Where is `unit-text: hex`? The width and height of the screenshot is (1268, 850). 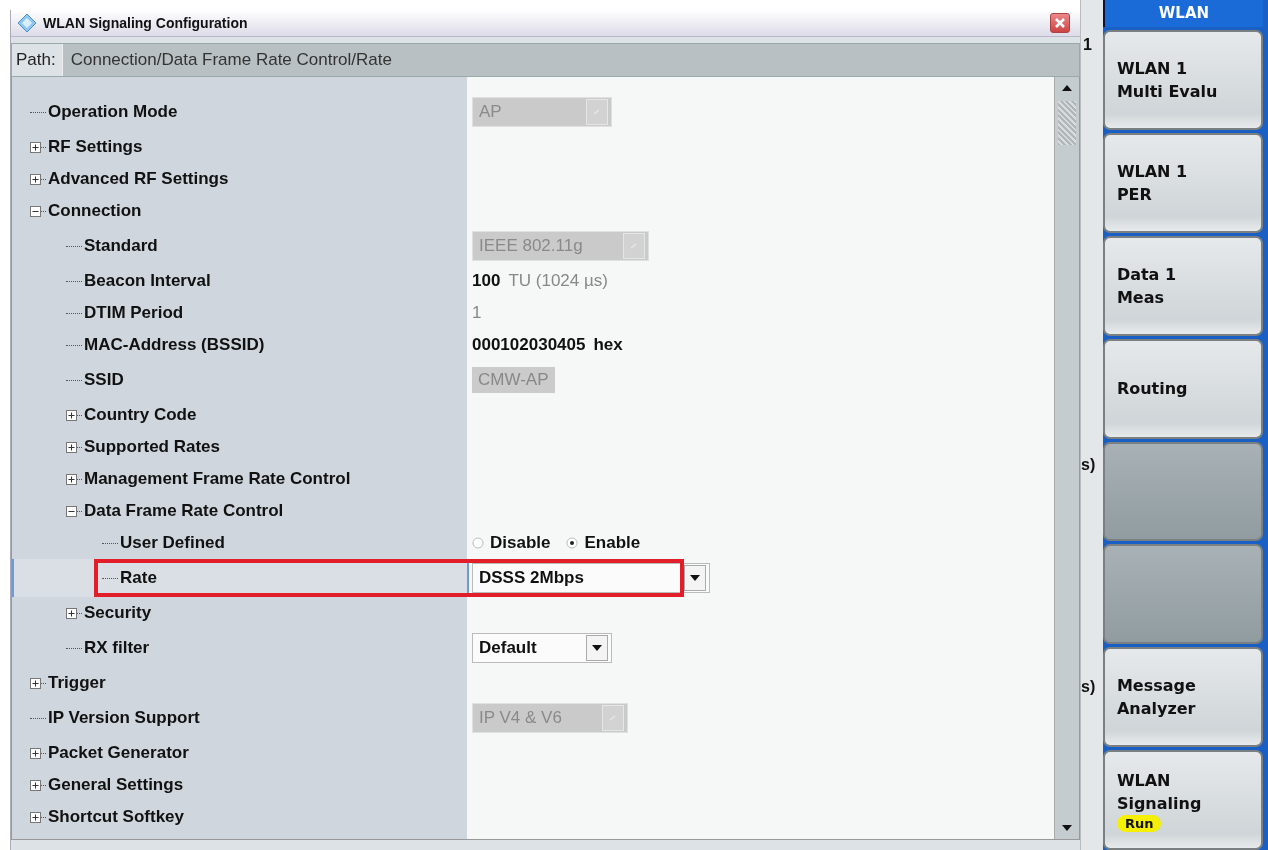 unit-text: hex is located at coordinates (608, 345).